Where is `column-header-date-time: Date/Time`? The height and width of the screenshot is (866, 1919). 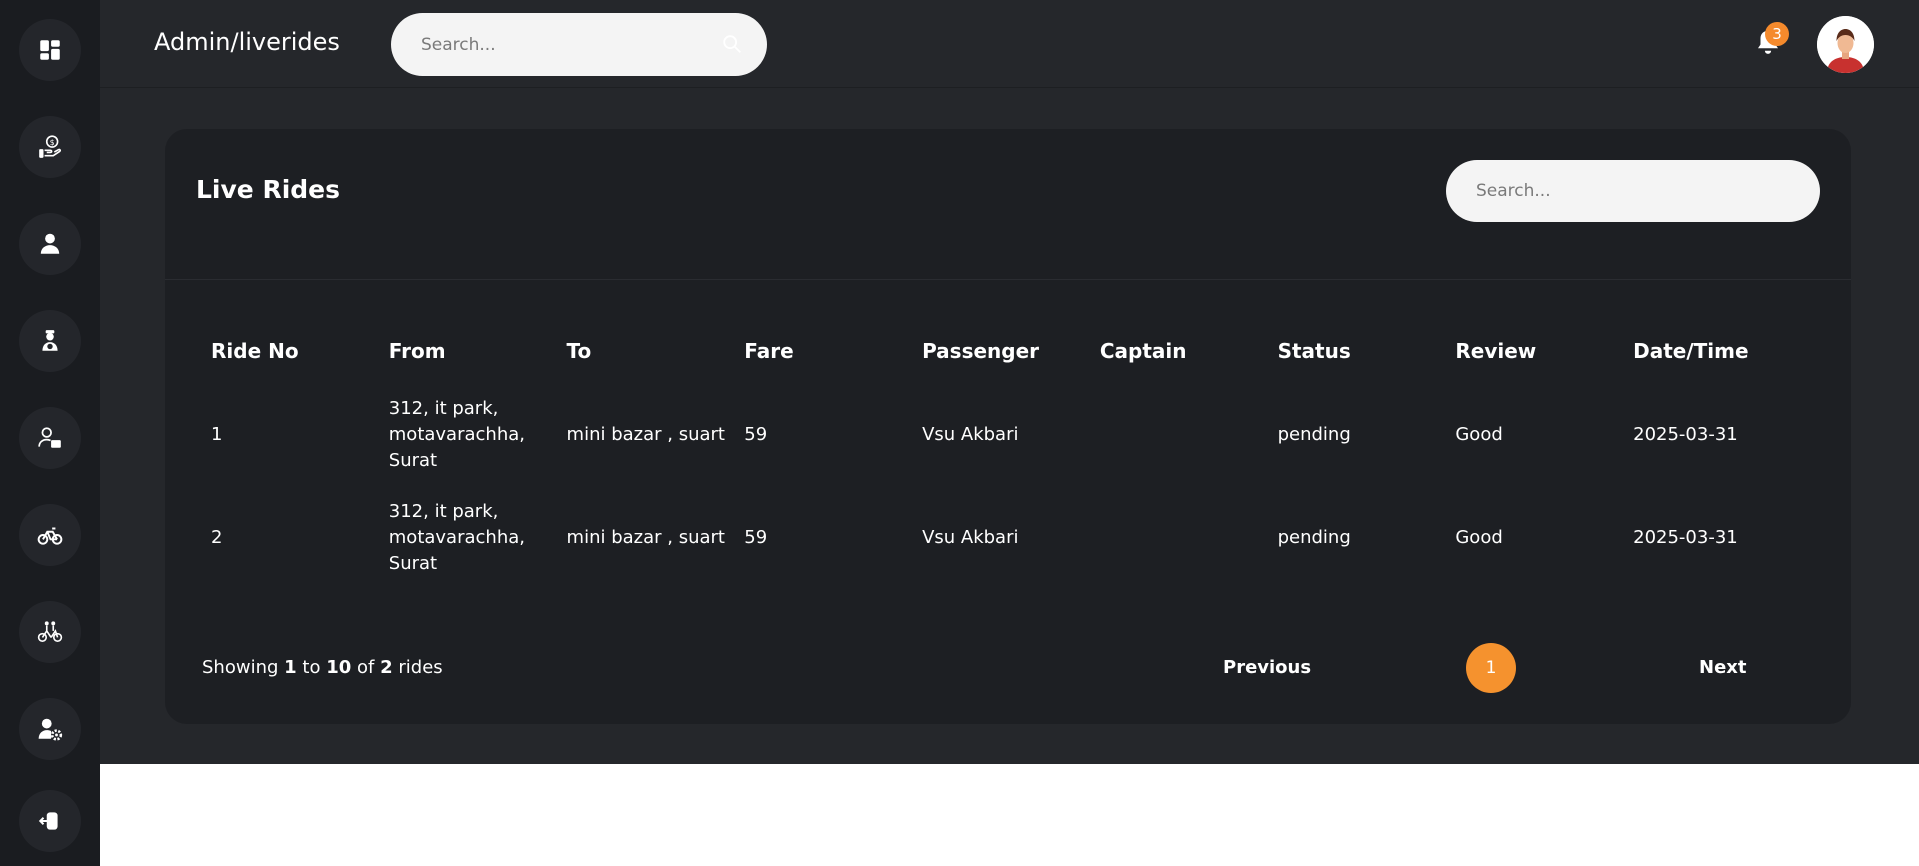 column-header-date-time: Date/Time is located at coordinates (1722, 351).